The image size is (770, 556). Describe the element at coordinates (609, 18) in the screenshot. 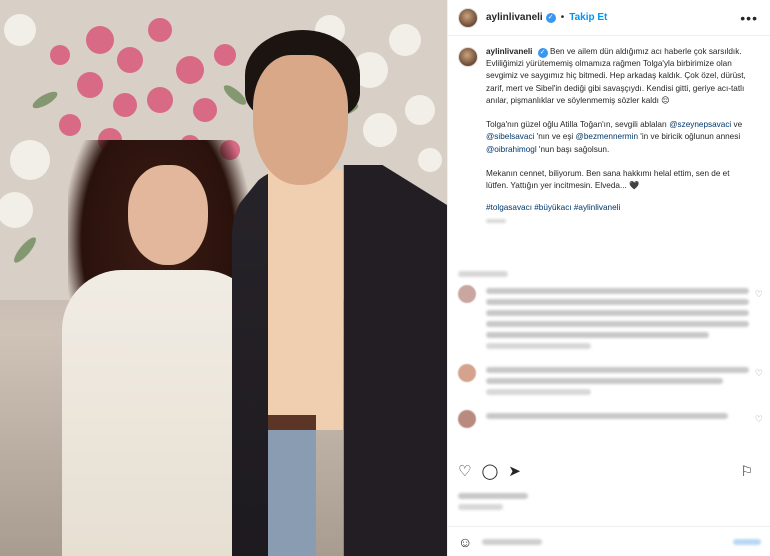

I see `post-header: aylinlivaneli ✓ • Takip Et •••` at that location.